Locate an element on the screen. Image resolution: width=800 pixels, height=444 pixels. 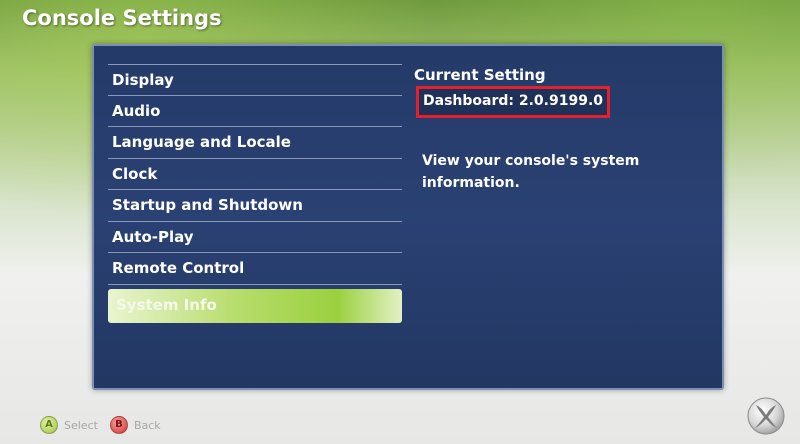
menu-item-language-and-locale: Language and Locale is located at coordinates (255, 143).